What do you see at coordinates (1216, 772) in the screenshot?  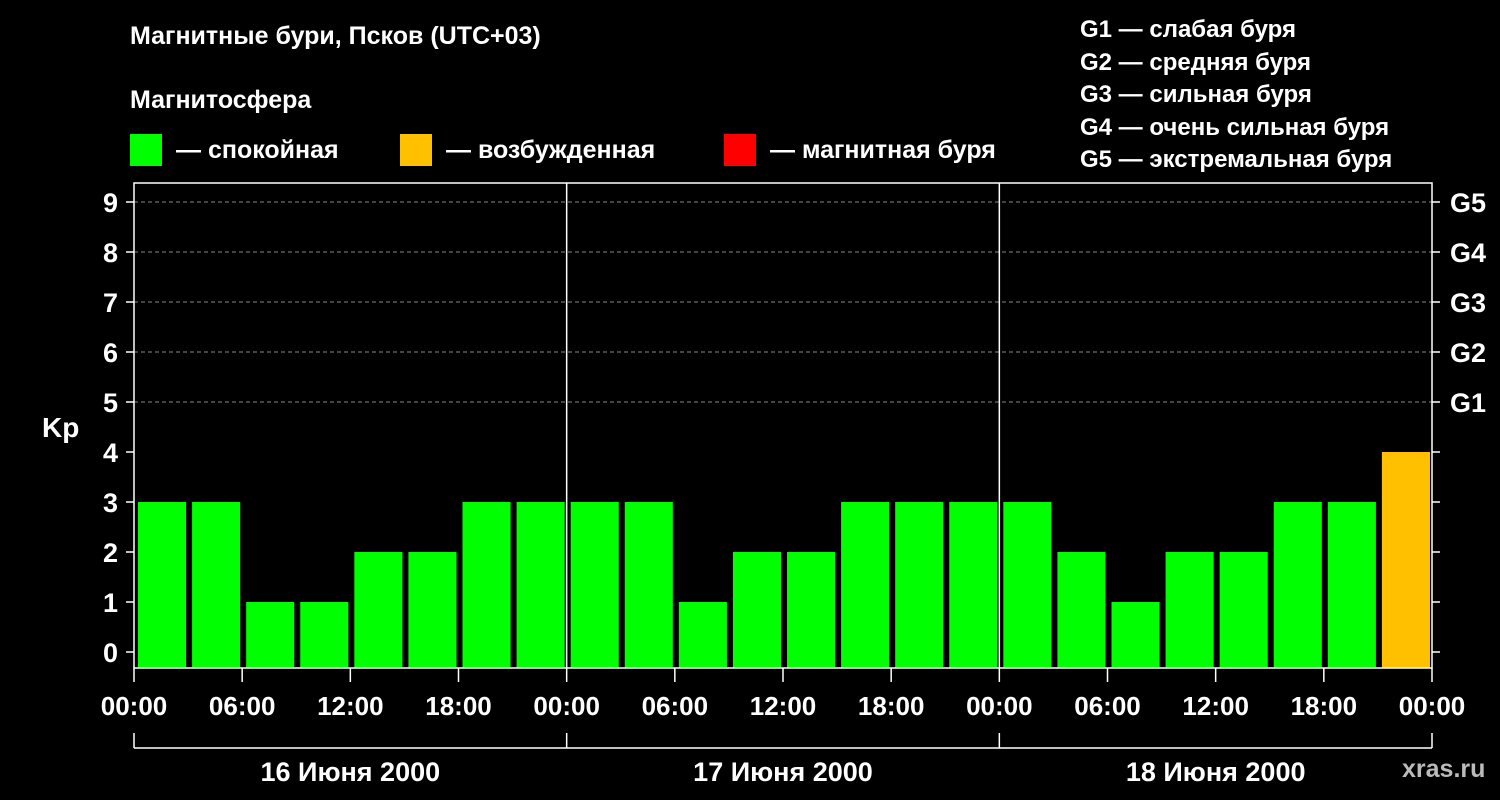 I see `day-label: 18 Июня 2000` at bounding box center [1216, 772].